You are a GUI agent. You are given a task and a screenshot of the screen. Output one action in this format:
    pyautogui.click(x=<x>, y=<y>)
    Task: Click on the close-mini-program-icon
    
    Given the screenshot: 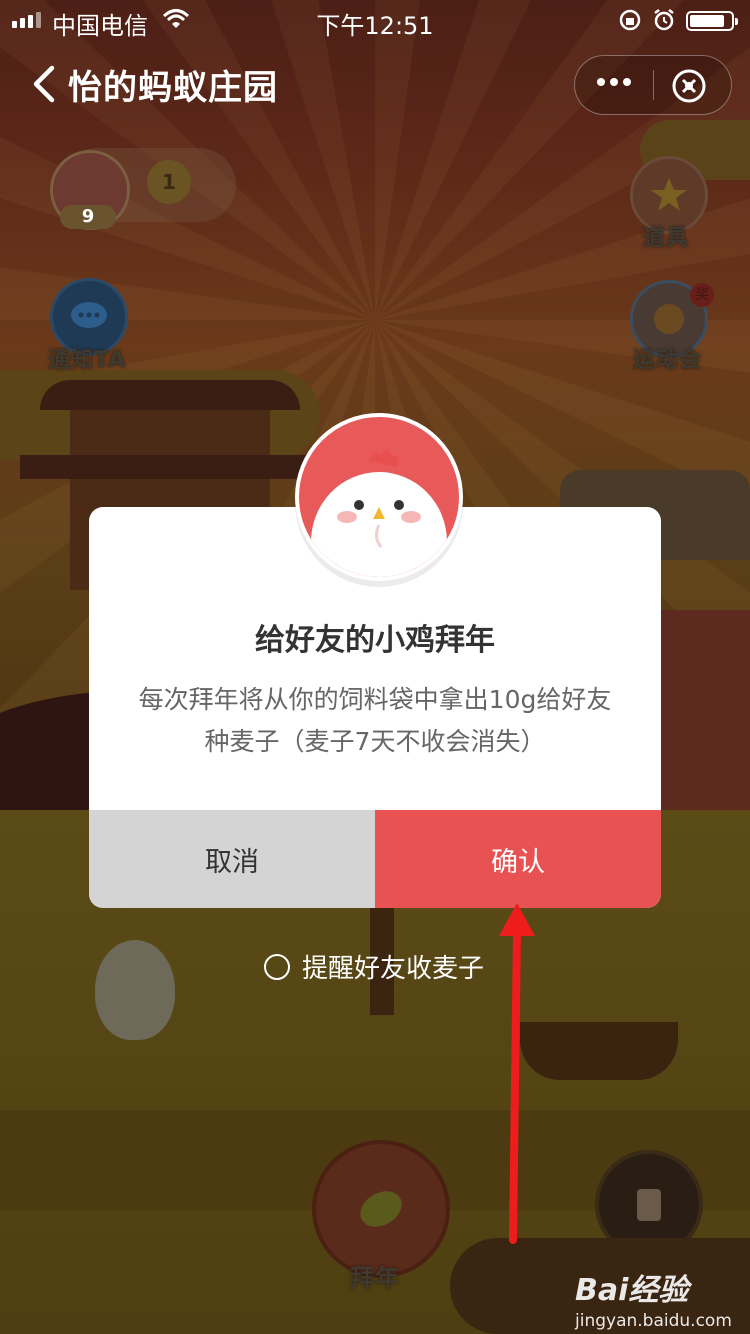 What is the action you would take?
    pyautogui.click(x=689, y=86)
    